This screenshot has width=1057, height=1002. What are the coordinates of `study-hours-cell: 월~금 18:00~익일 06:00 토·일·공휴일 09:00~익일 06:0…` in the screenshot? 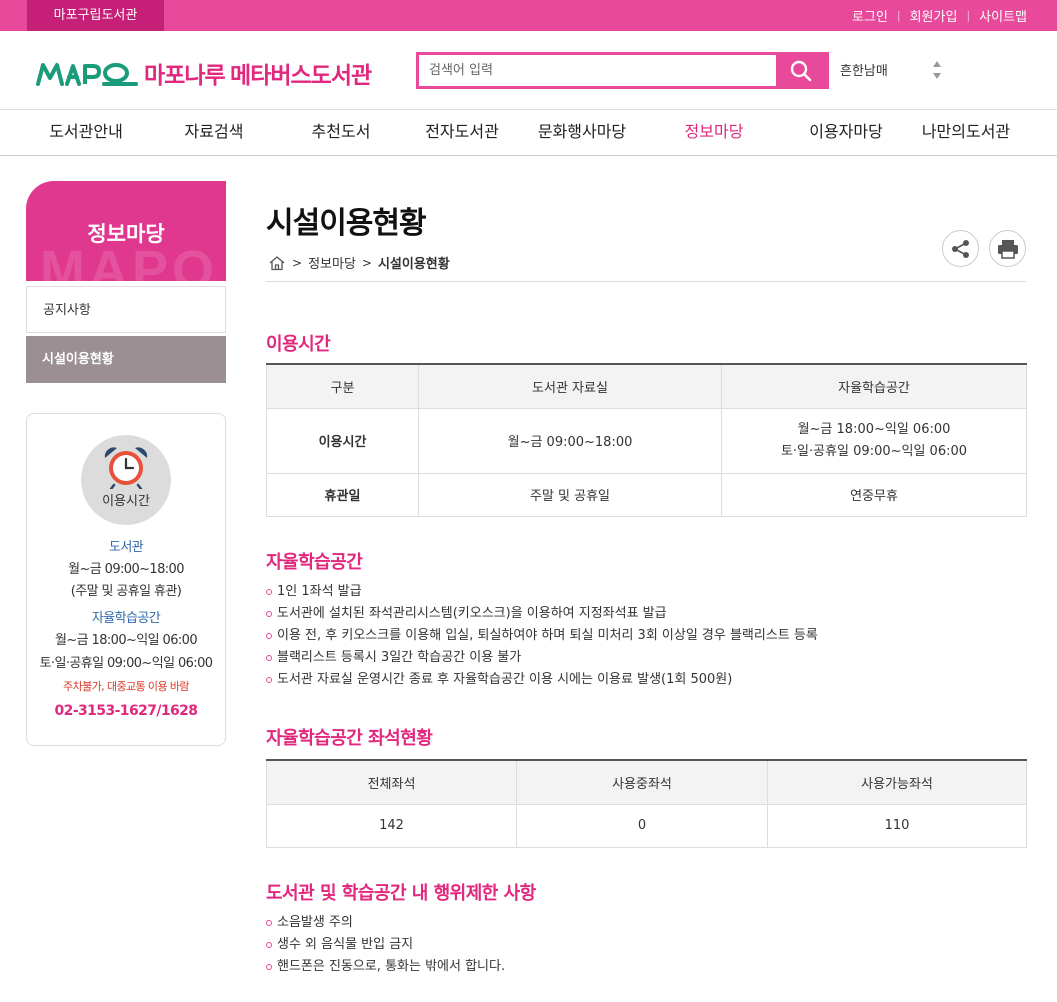 It's located at (874, 441).